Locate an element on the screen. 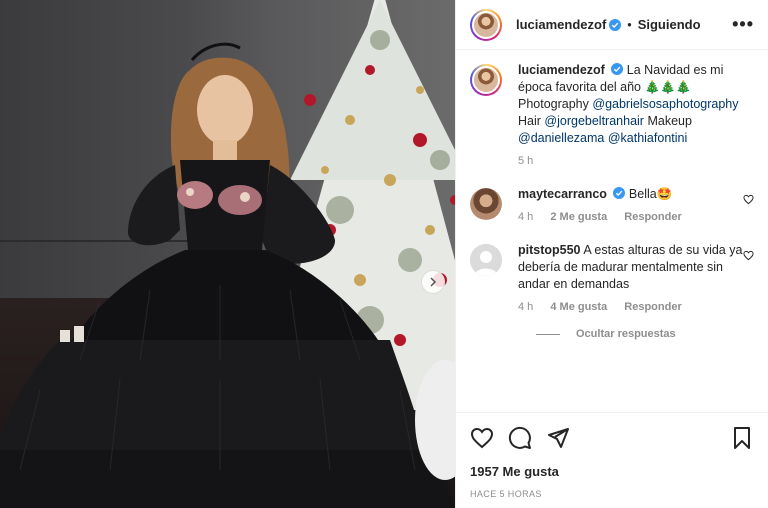 The image size is (768, 508). next-photo-button is located at coordinates (433, 282).